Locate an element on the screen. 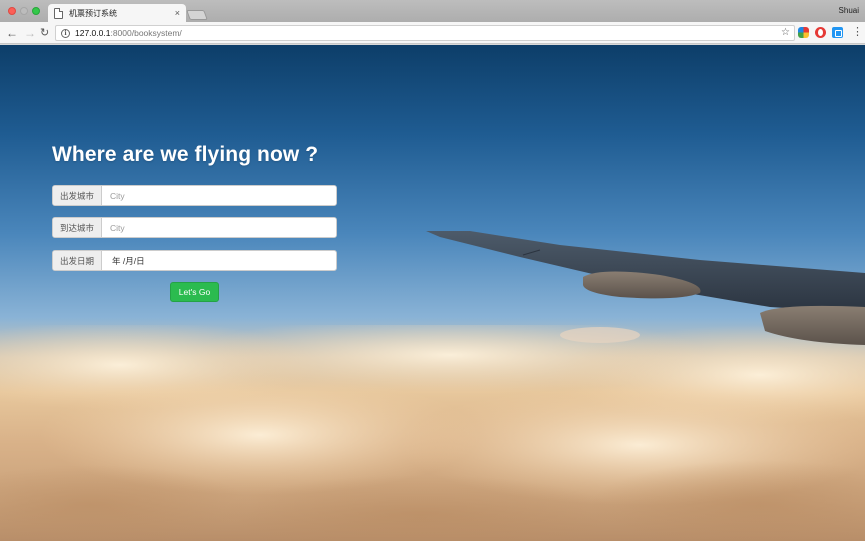 The width and height of the screenshot is (865, 541). departure-city-field: 出发城市 is located at coordinates (194, 195).